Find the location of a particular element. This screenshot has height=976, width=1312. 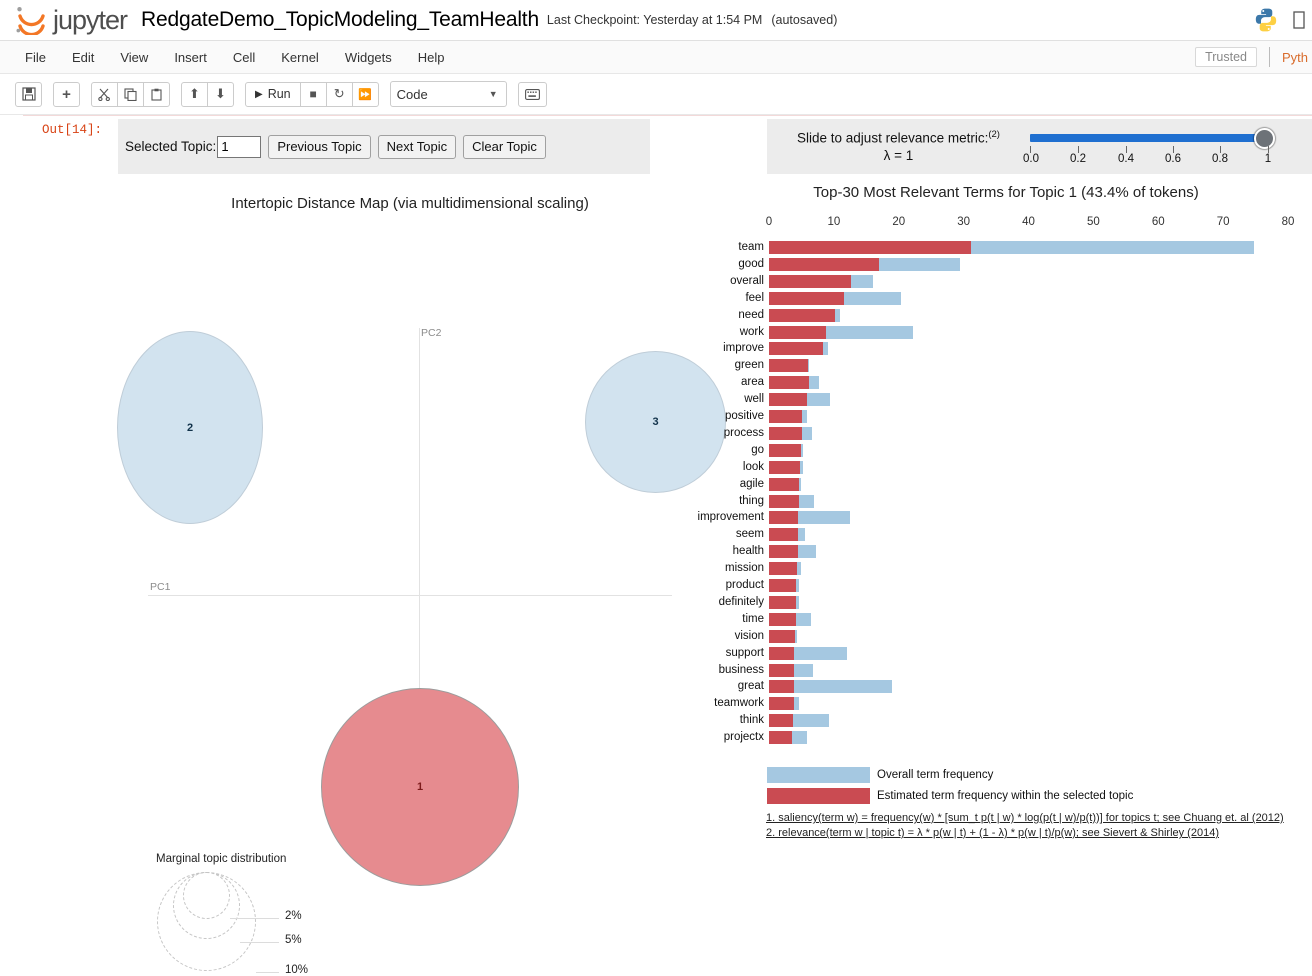

barchart-term-label: well is located at coordinates (754, 399).